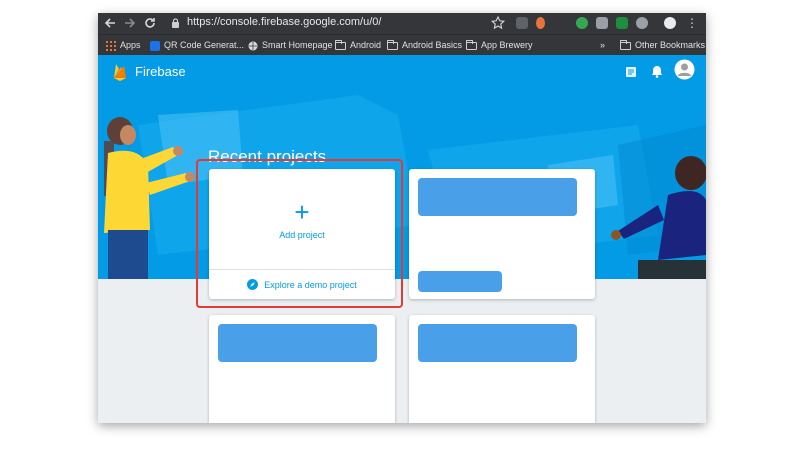  Describe the element at coordinates (670, 23) in the screenshot. I see `profile-avatar-icon` at that location.